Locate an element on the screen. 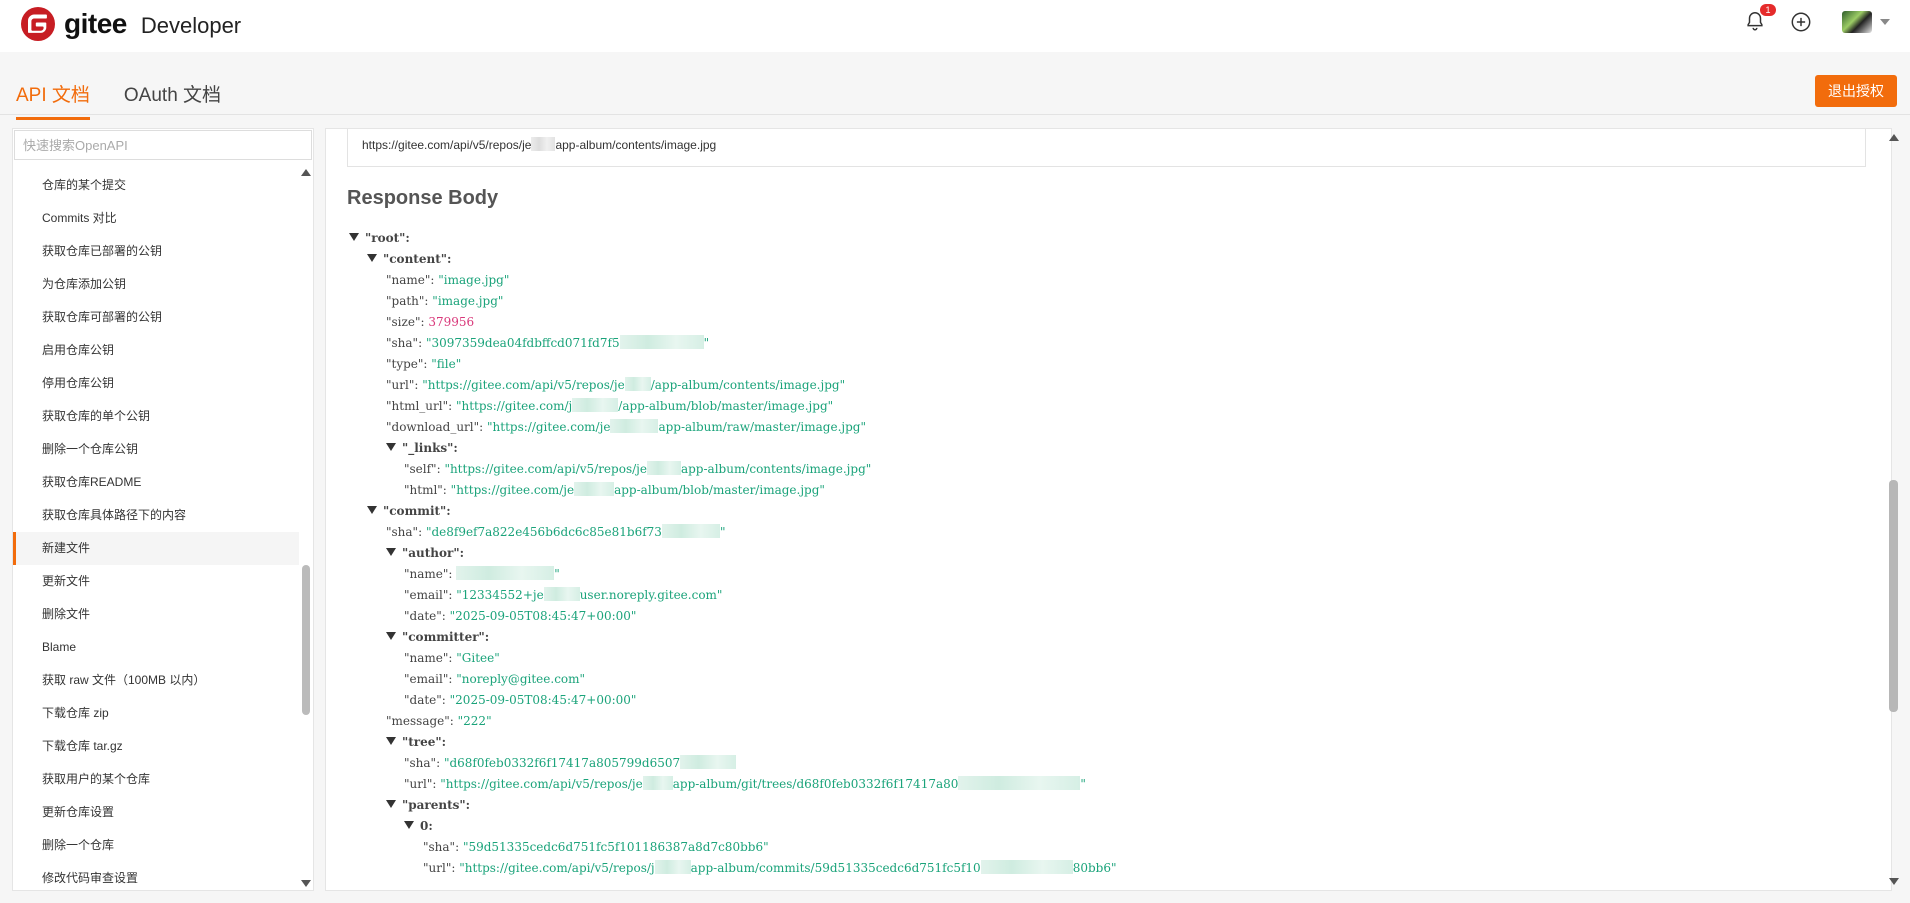  nav-item: 更新文件 is located at coordinates (156, 581).